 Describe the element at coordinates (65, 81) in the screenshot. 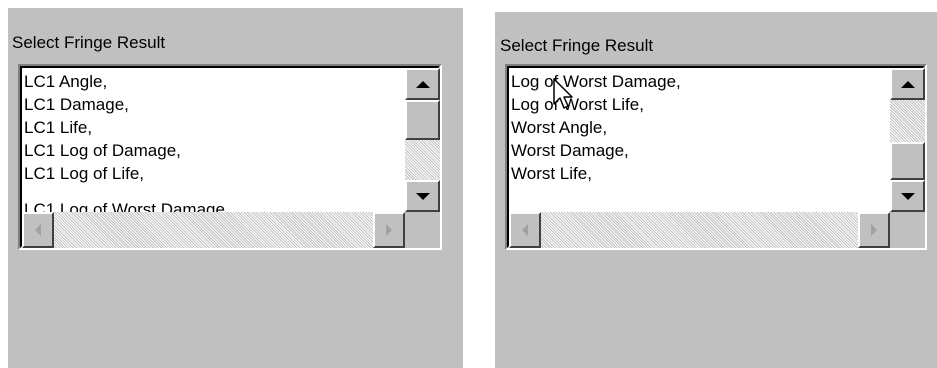

I see `list-item: LC1 Angle,` at that location.